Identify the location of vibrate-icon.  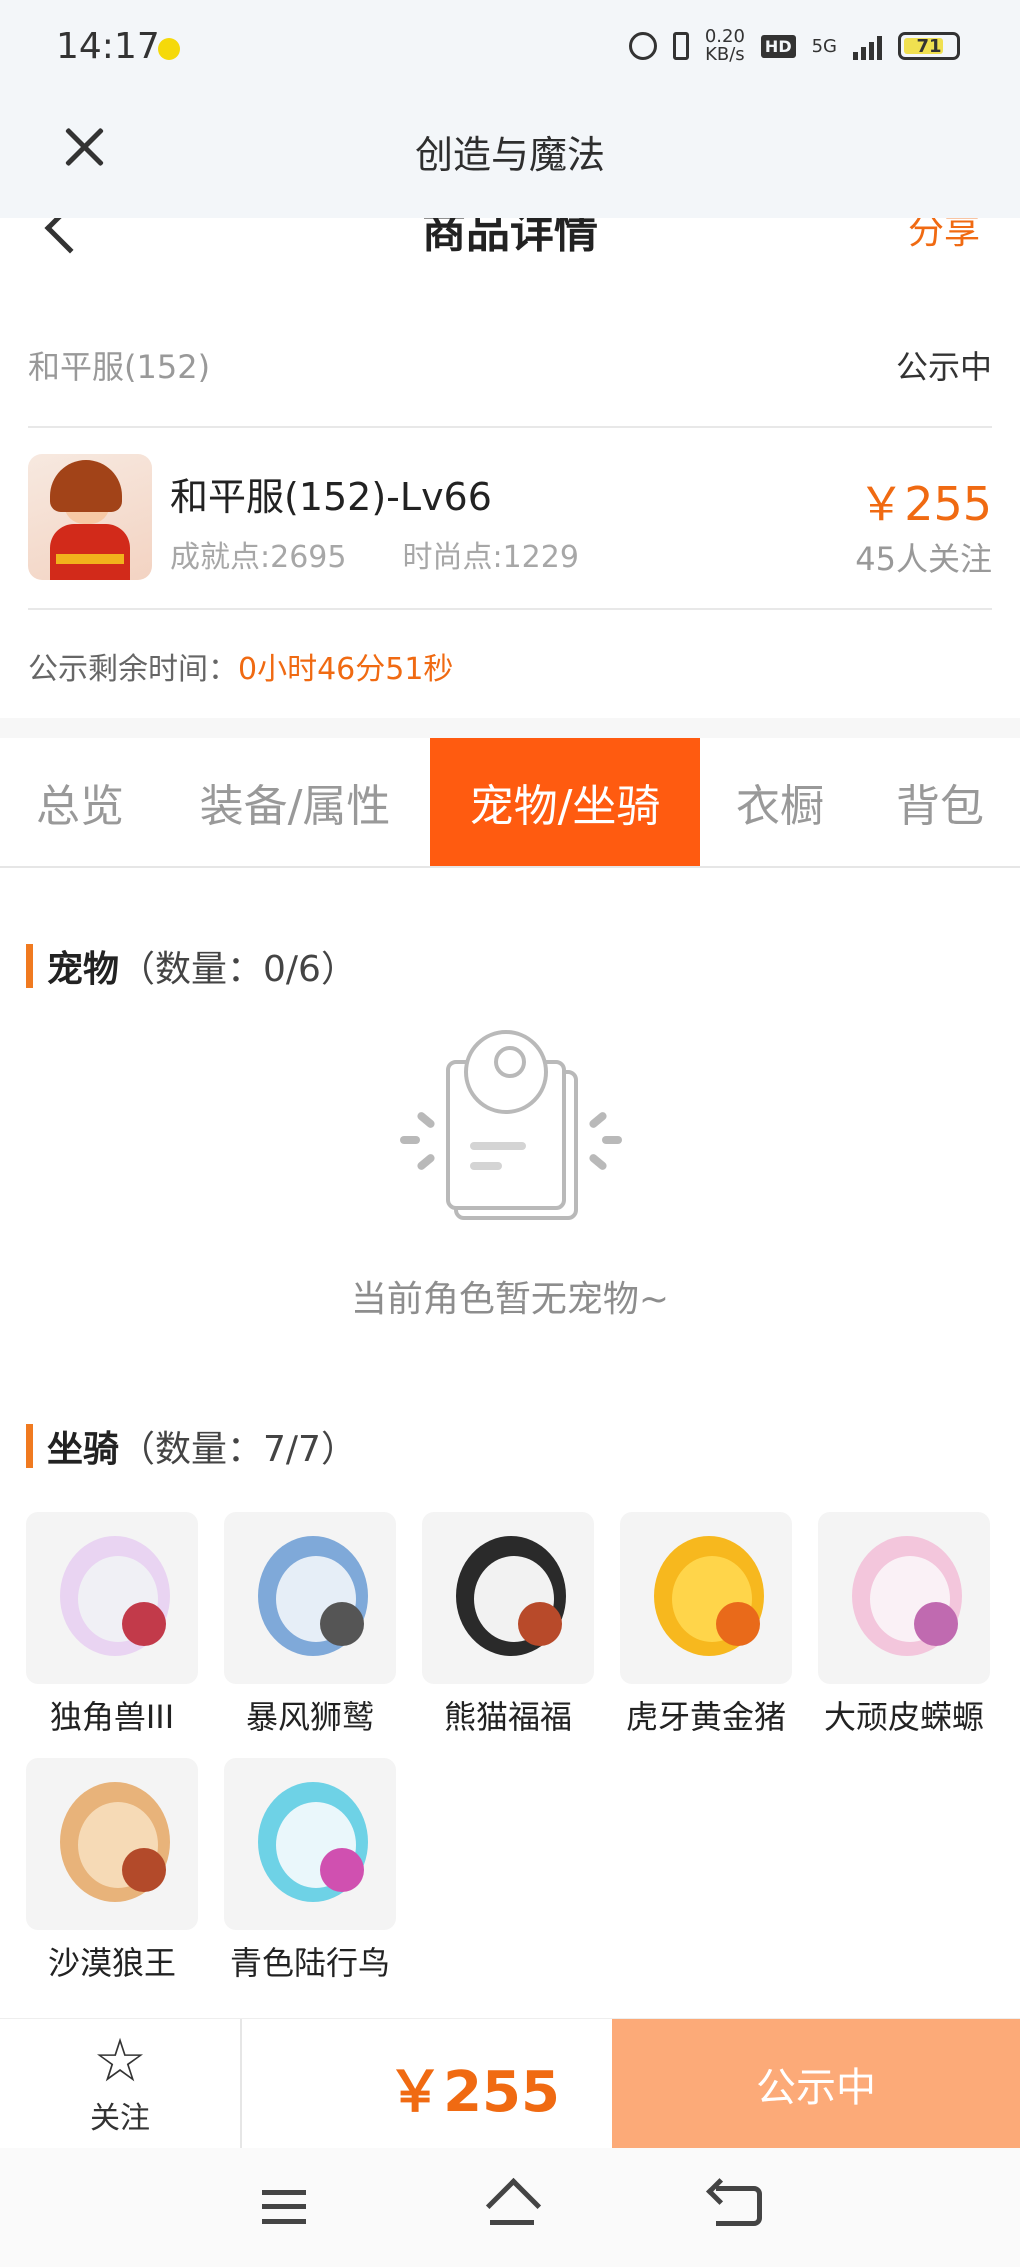
(680, 46).